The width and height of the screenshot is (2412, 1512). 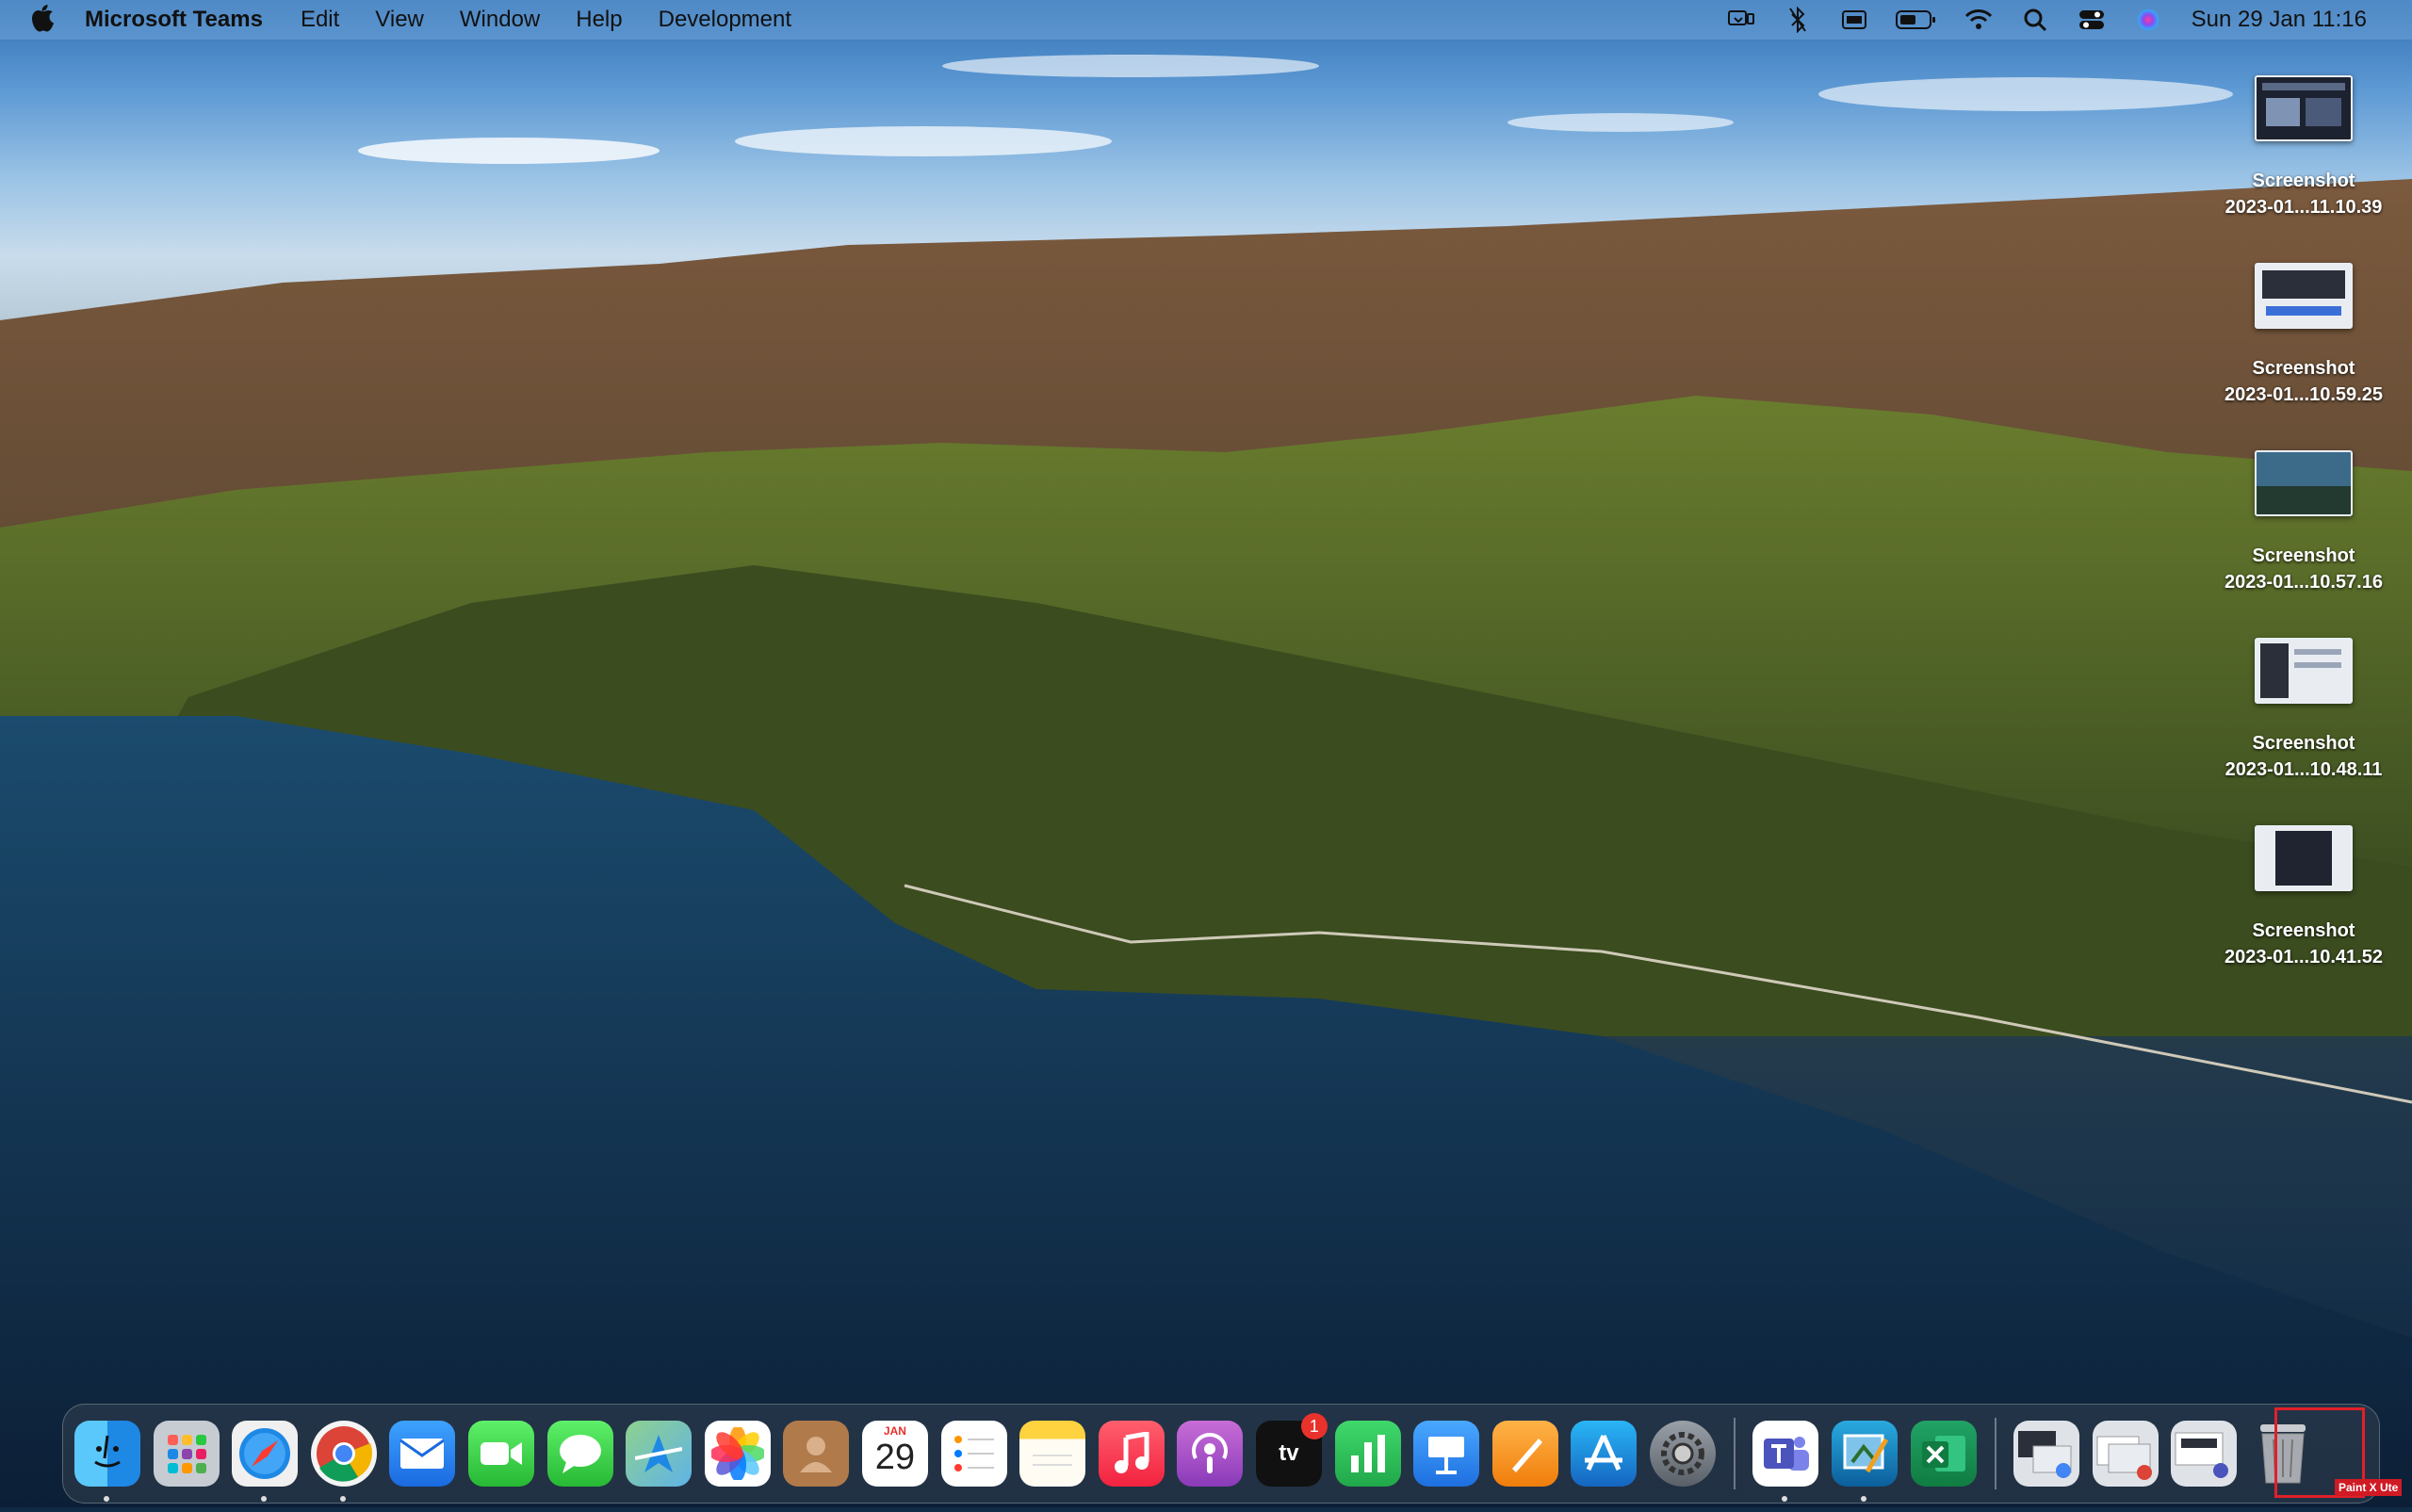 I want to click on desktop-file-screenshot-1: Screenshot 2023-01...11.10.39, so click(x=2303, y=155).